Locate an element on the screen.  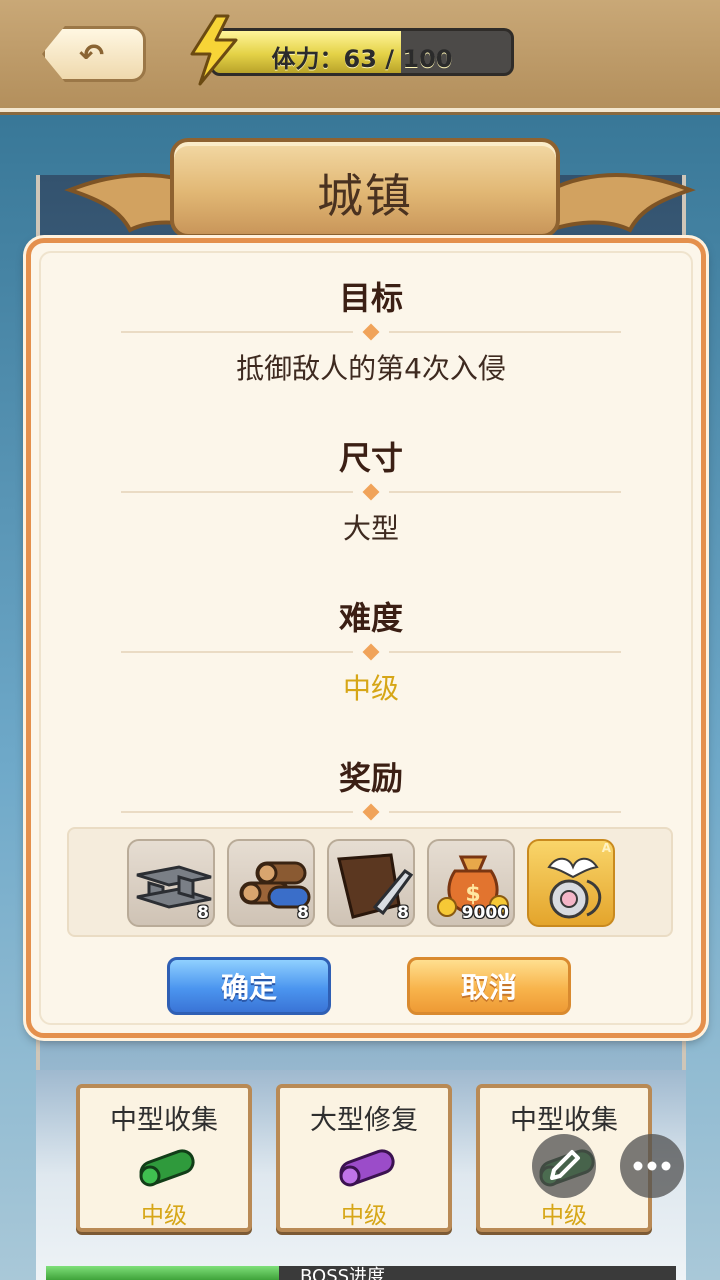
reward-slot-steel: 8 is located at coordinates (171, 883).